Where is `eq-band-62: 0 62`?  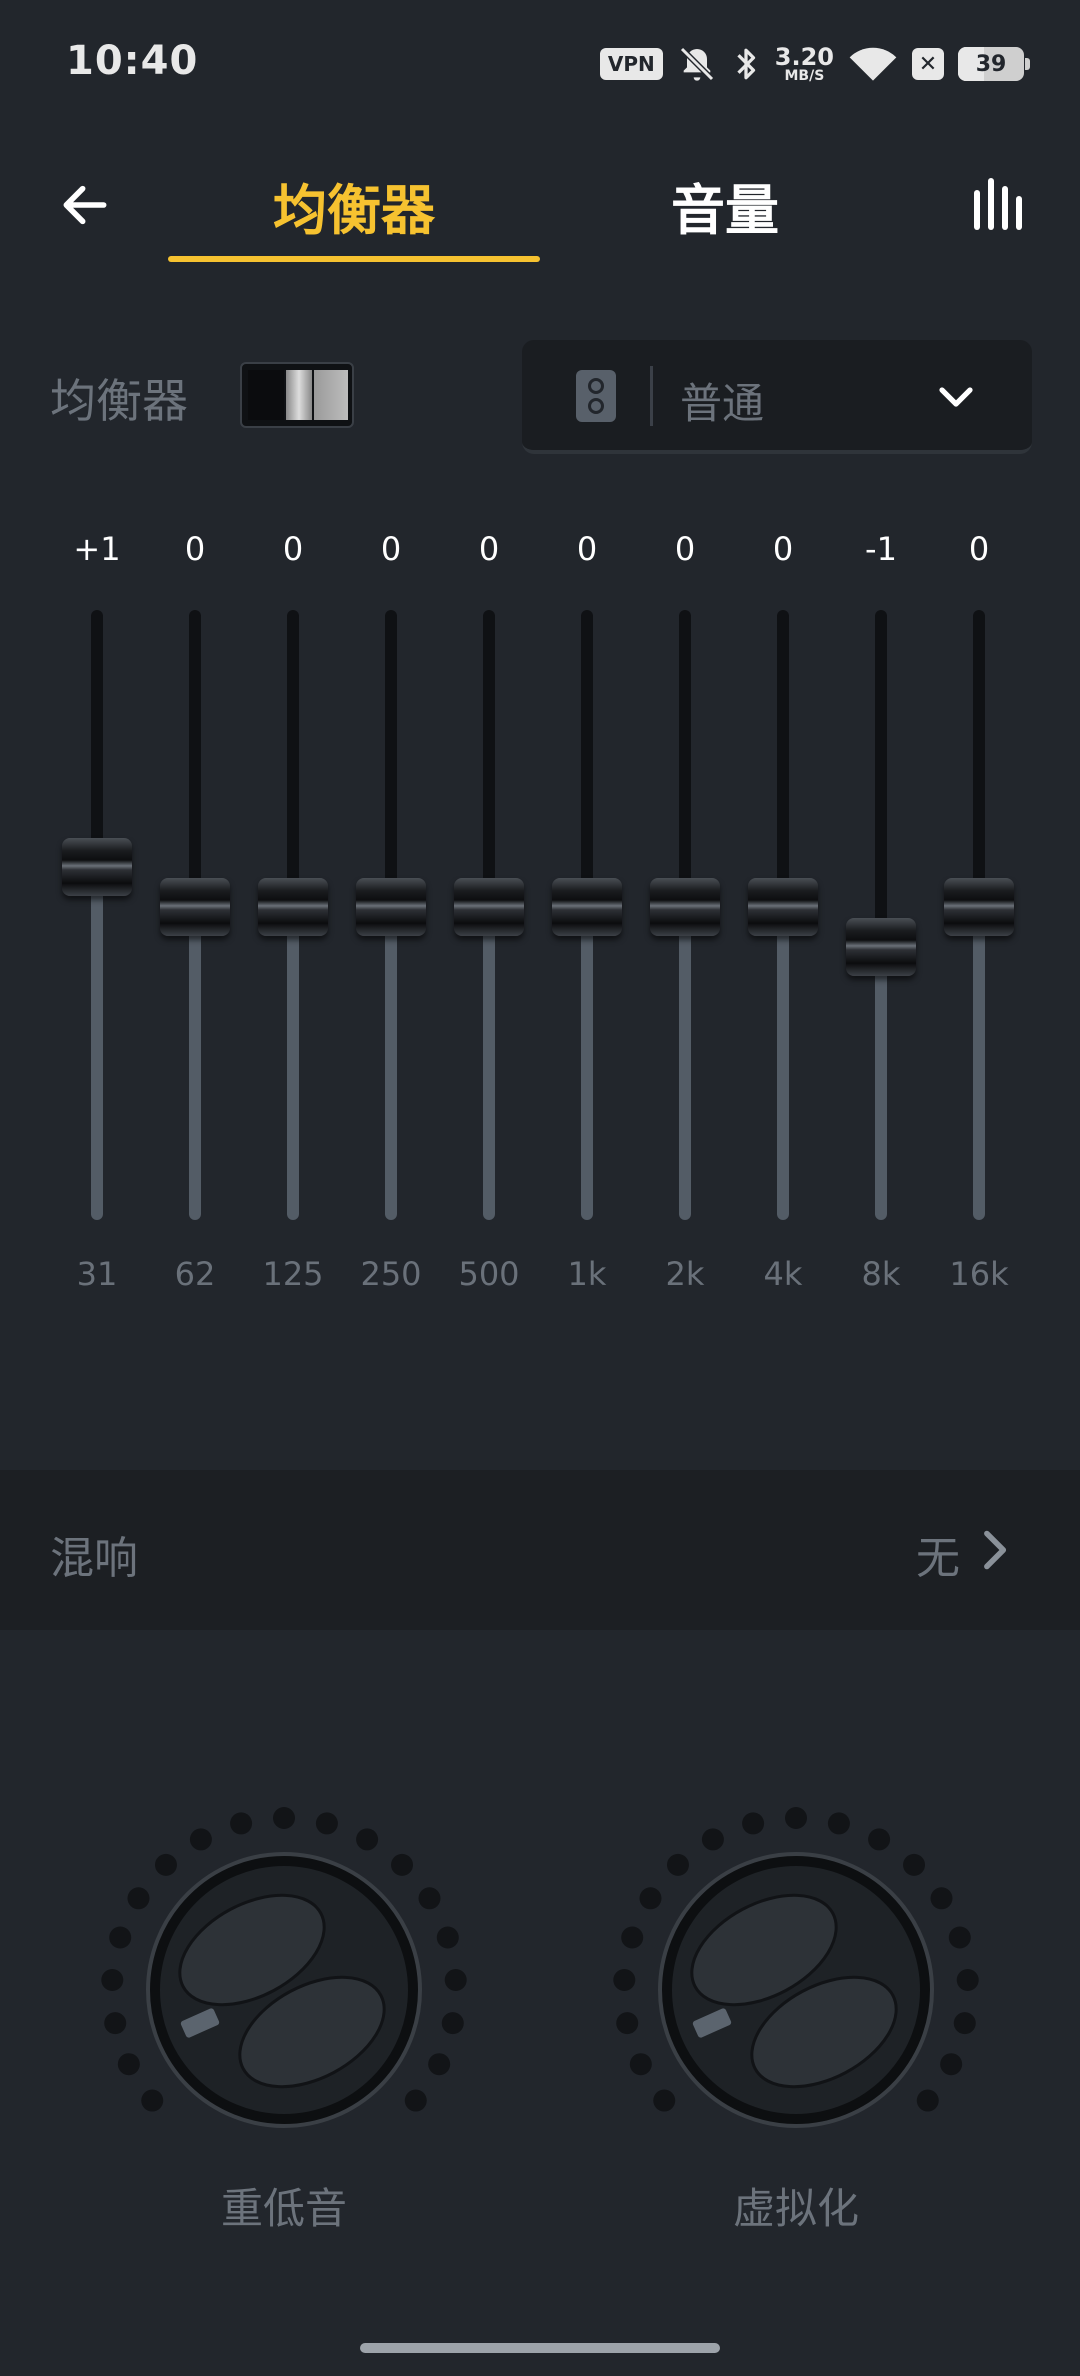 eq-band-62: 0 62 is located at coordinates (195, 910).